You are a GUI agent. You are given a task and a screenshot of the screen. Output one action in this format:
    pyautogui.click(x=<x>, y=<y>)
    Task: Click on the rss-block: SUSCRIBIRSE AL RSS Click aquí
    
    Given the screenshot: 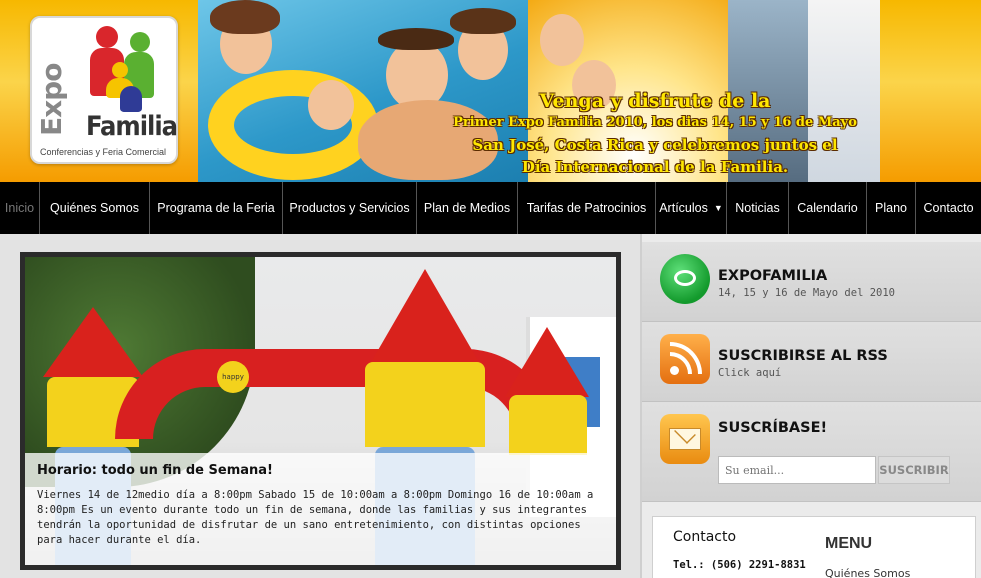 What is the action you would take?
    pyautogui.click(x=811, y=362)
    